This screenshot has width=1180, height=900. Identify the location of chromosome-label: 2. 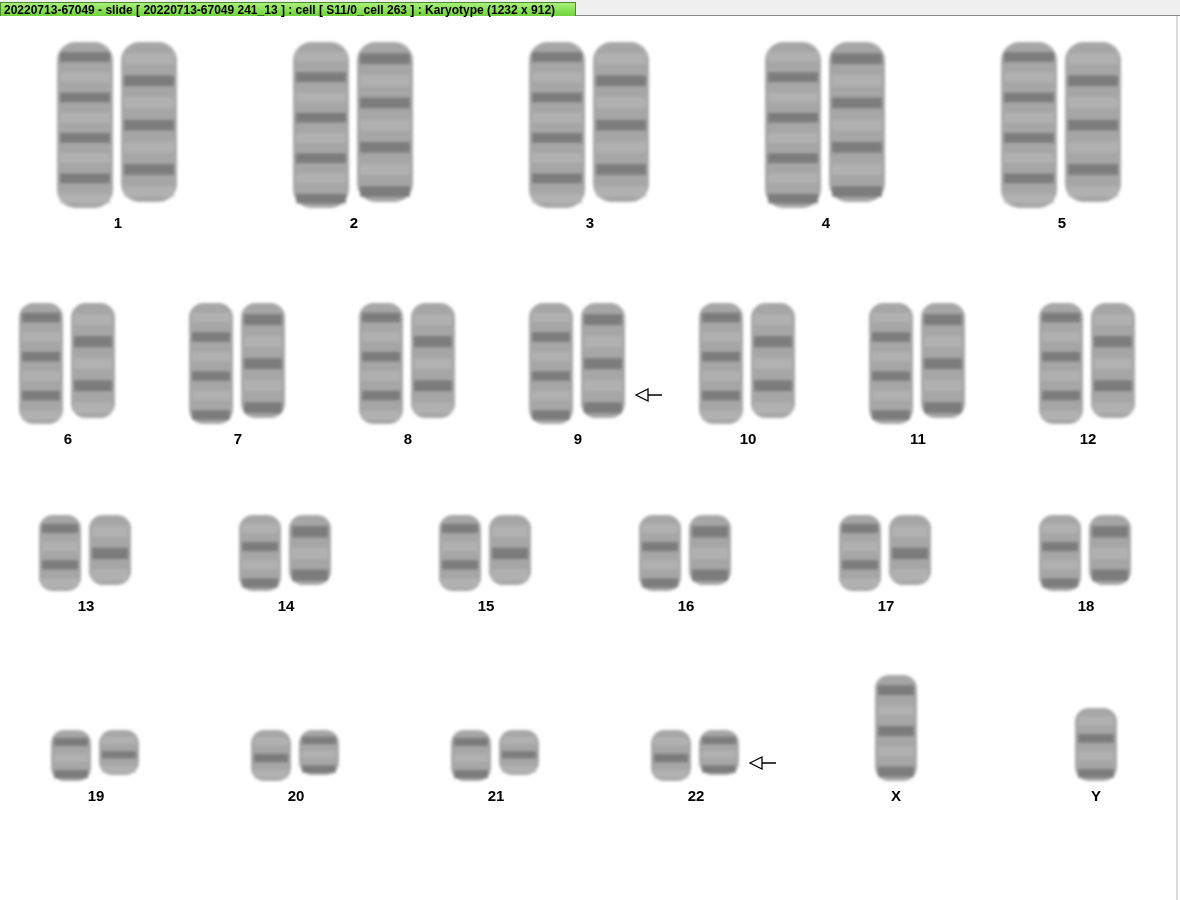
(354, 223).